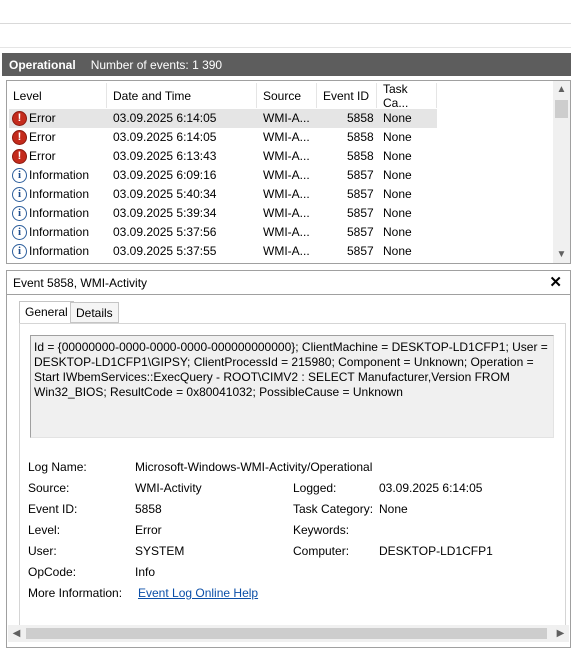 Image resolution: width=571 pixels, height=669 pixels. Describe the element at coordinates (165, 251) in the screenshot. I see `cell-date: 03.09.2025 5:37:55` at that location.